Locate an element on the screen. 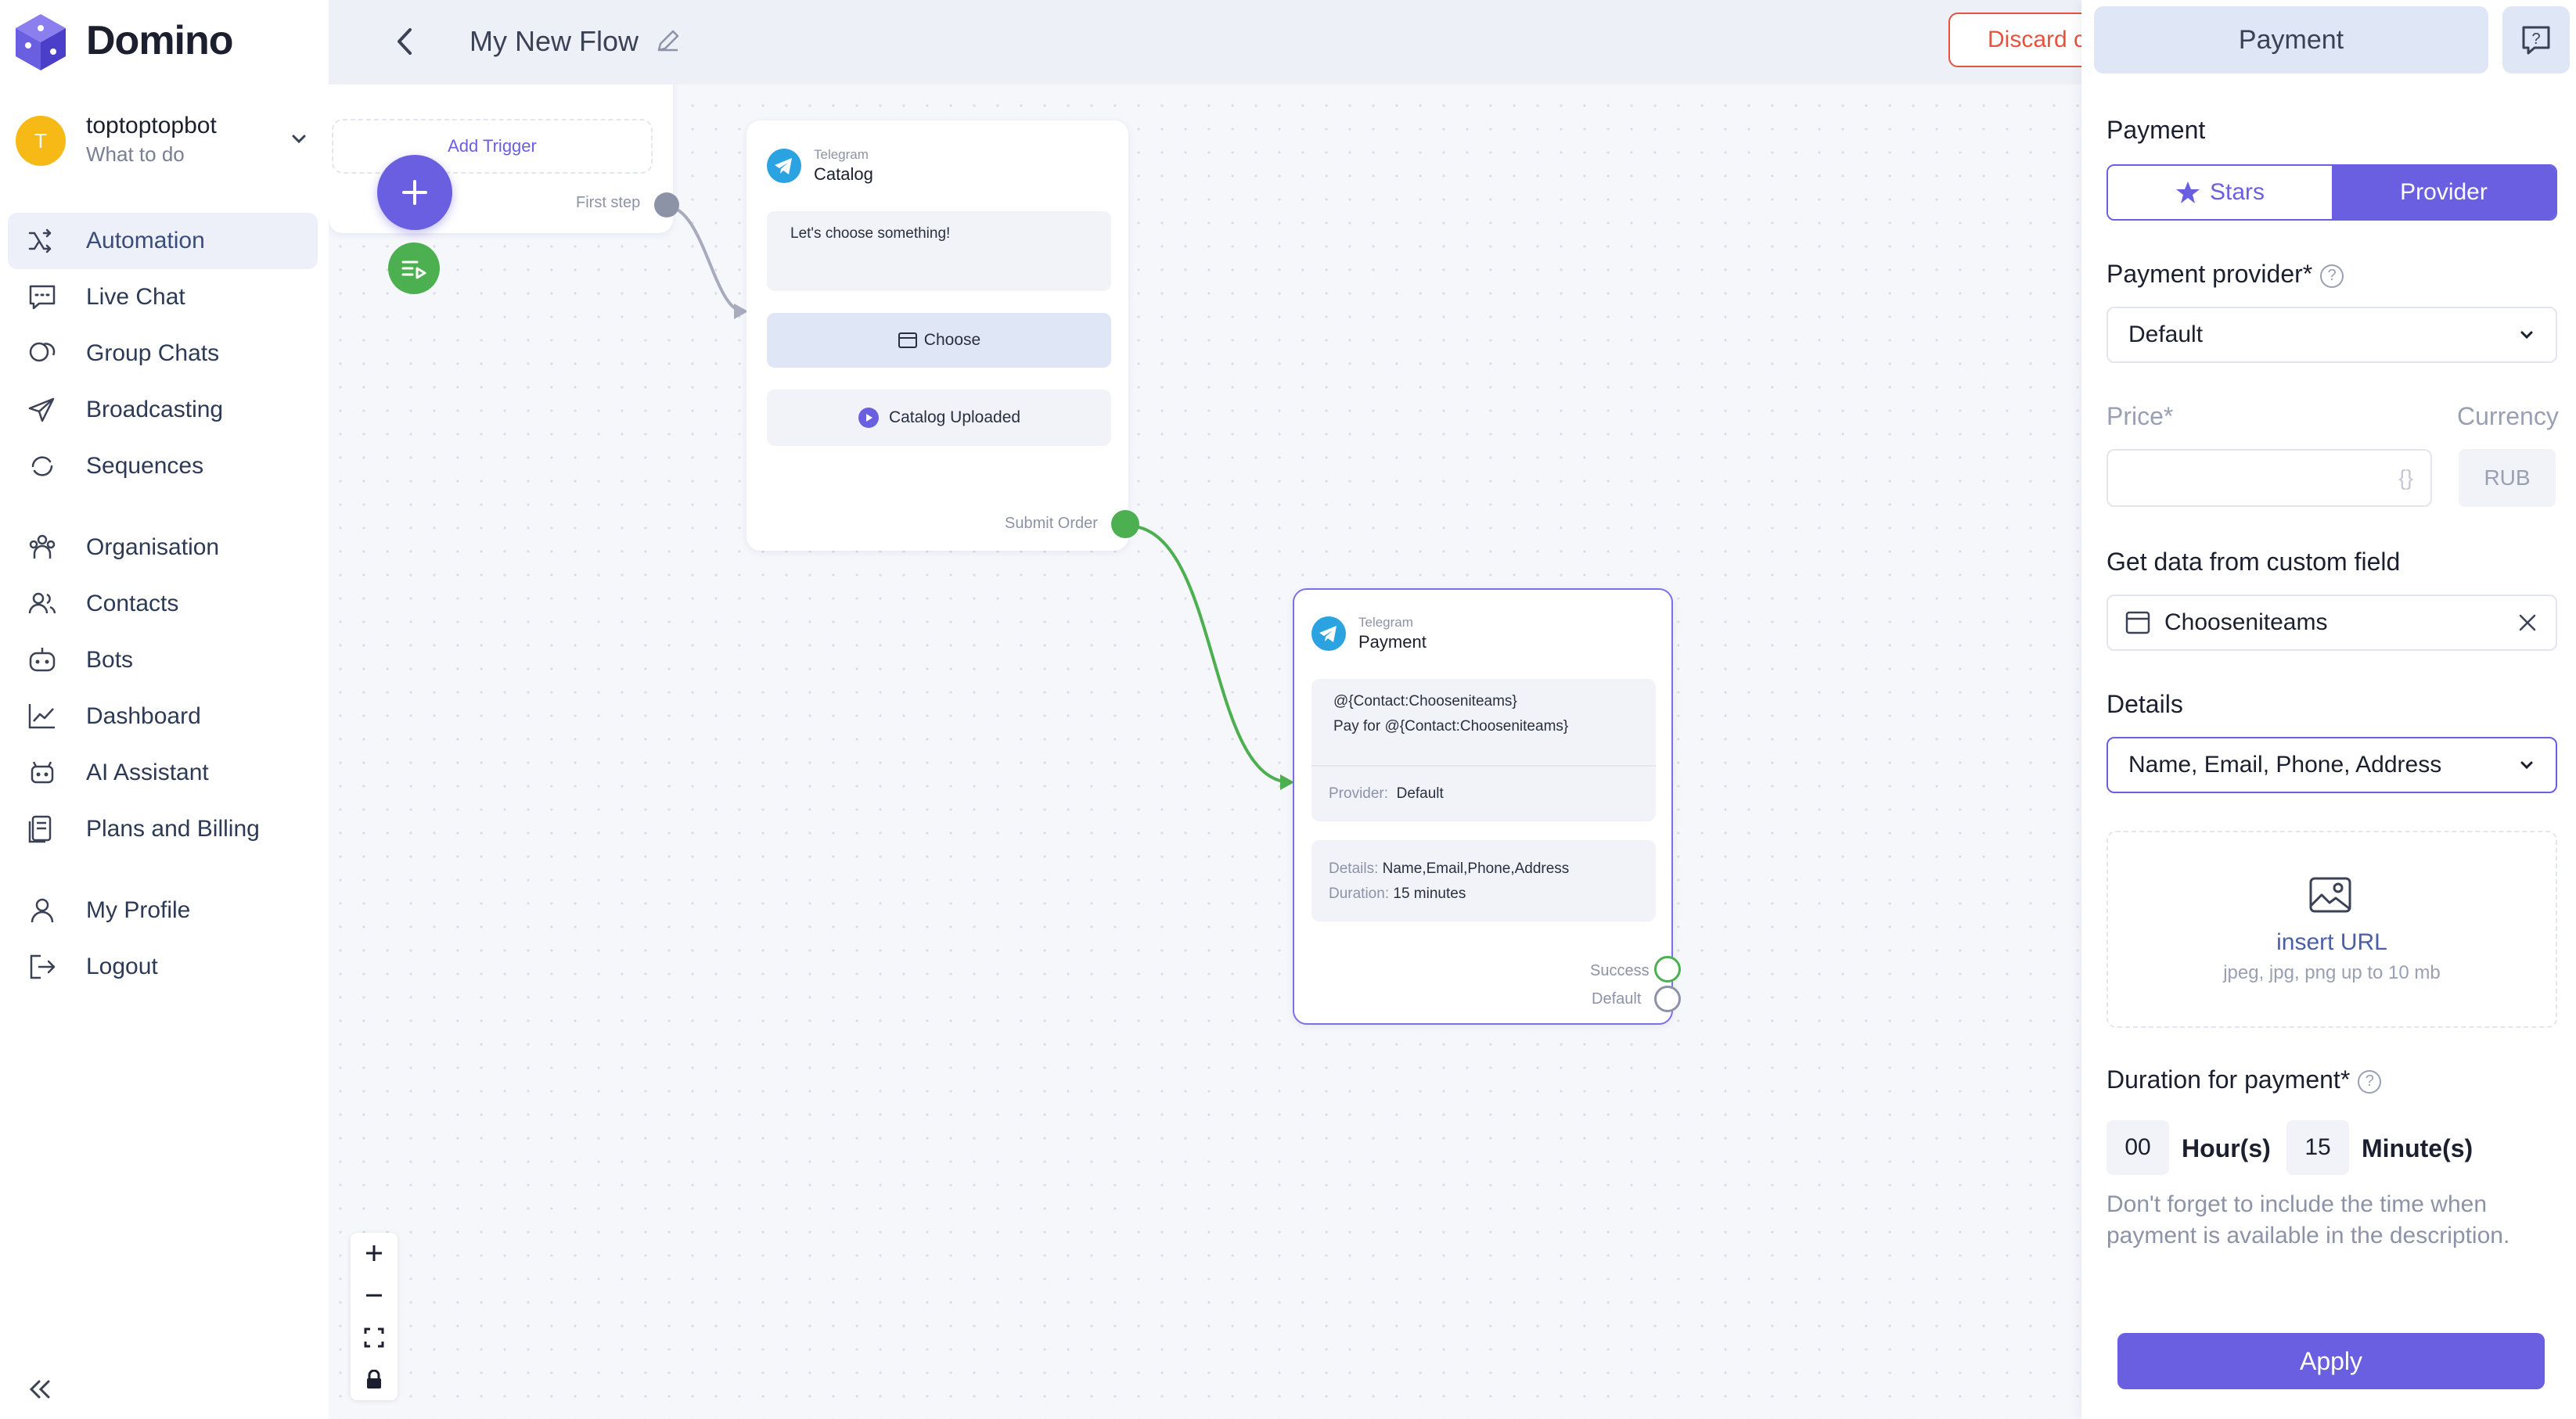  details-value: Name,Email,Phone,Address is located at coordinates (1476, 868).